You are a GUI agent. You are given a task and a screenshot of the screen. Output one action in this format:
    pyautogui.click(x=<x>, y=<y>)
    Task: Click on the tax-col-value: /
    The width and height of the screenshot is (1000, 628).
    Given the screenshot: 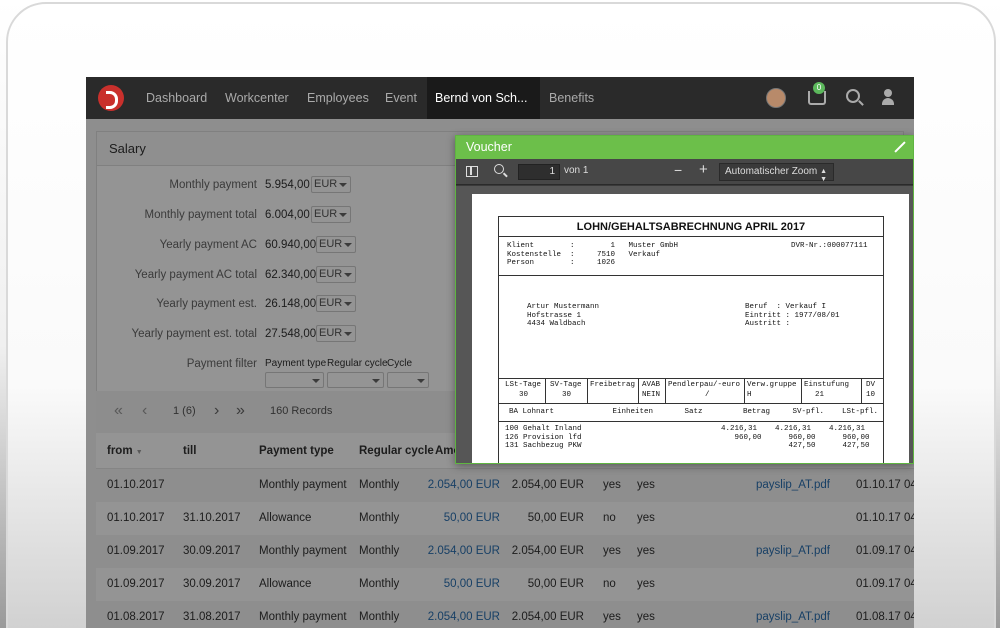 What is the action you would take?
    pyautogui.click(x=707, y=395)
    